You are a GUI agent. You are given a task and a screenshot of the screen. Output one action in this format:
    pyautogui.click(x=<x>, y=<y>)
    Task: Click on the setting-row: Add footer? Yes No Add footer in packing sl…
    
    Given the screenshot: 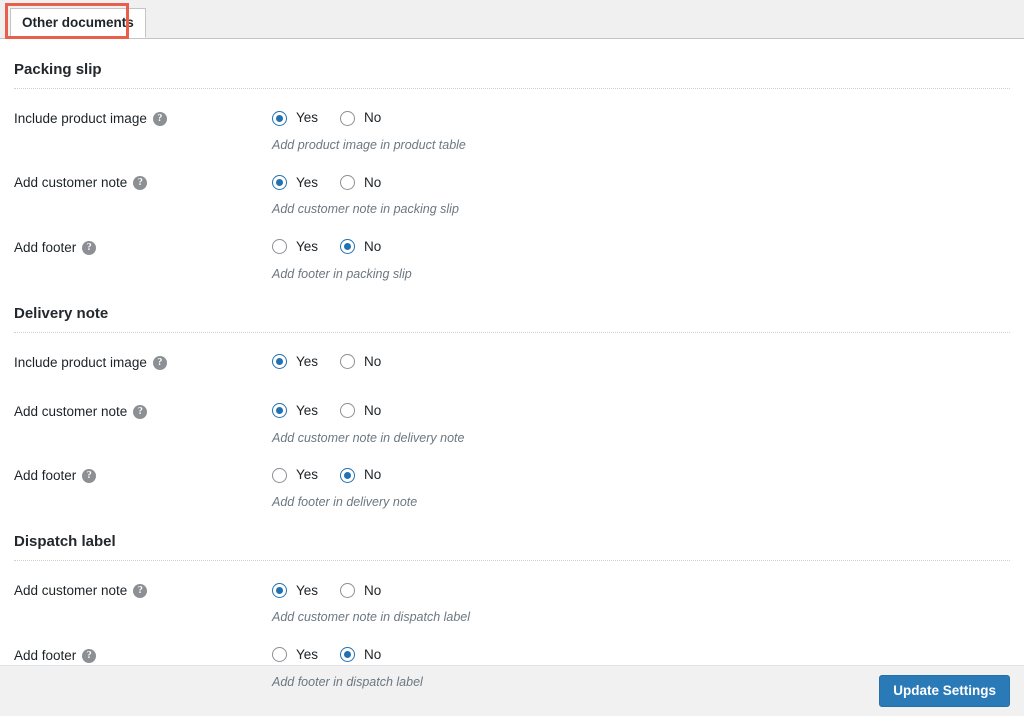 What is the action you would take?
    pyautogui.click(x=512, y=250)
    